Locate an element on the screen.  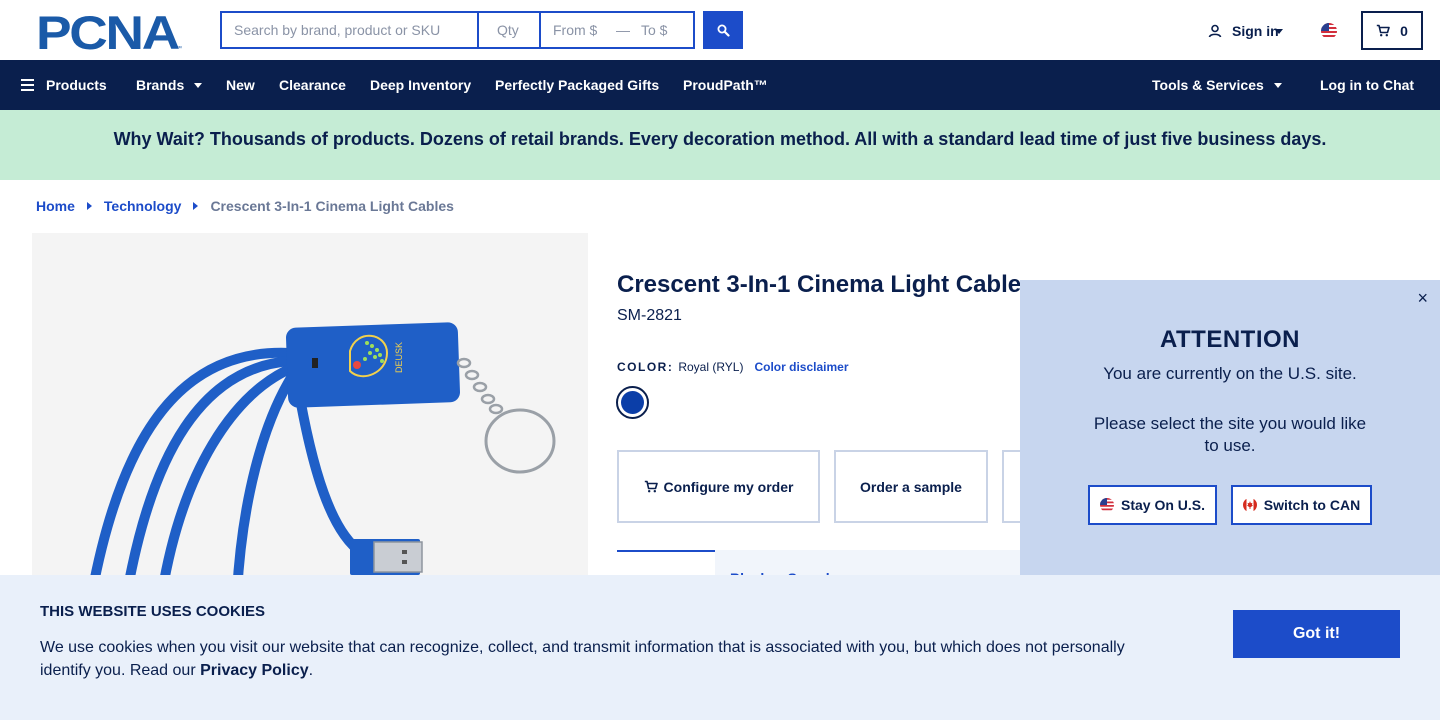
order-sample-button: Order a sample is located at coordinates (911, 486).